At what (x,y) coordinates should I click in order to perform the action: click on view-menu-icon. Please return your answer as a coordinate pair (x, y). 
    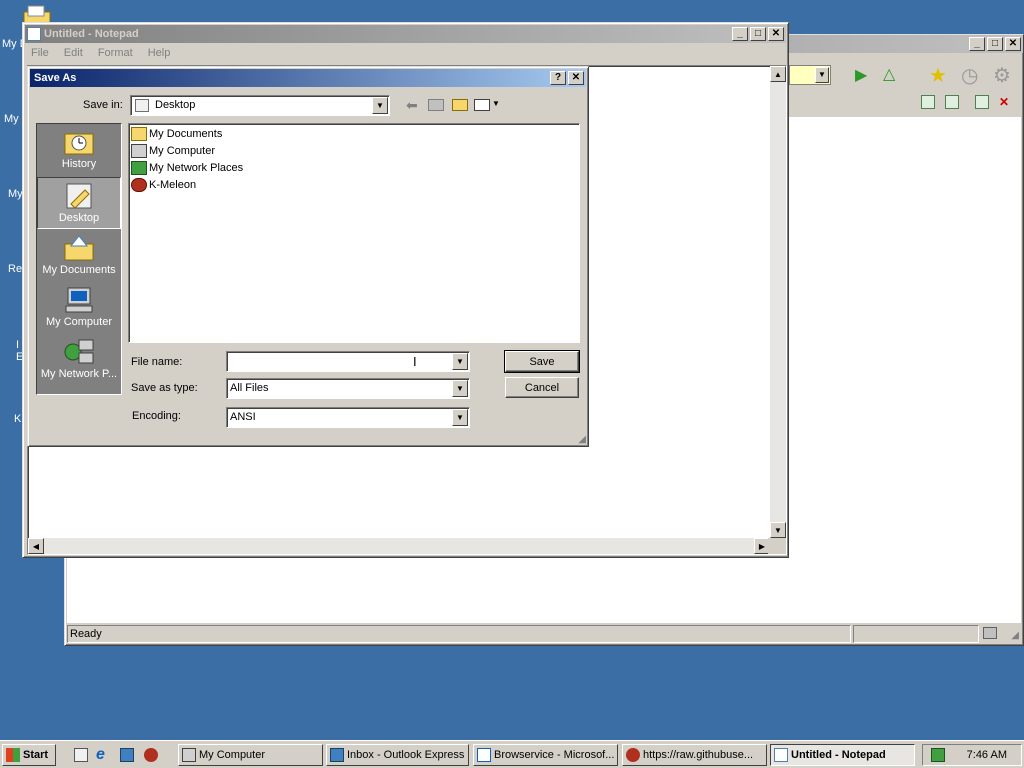
    Looking at the image, I should click on (482, 105).